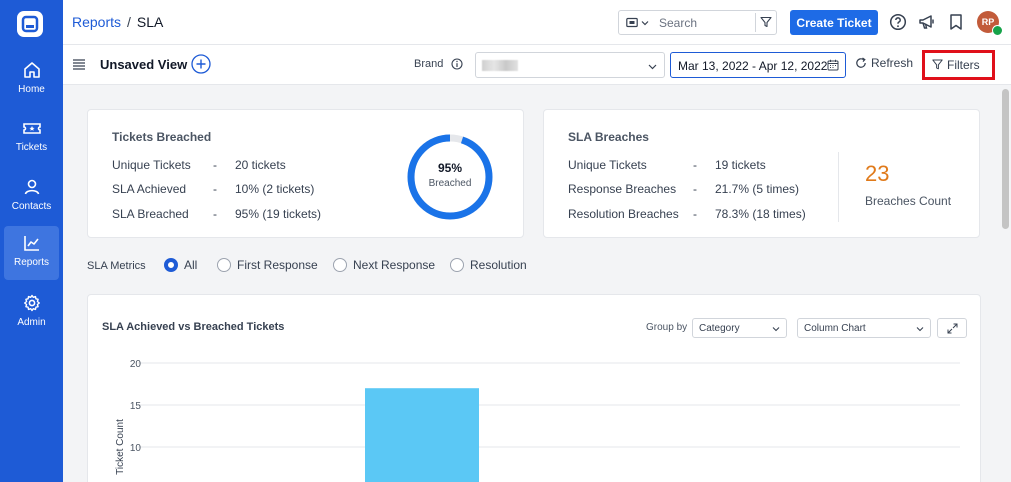 This screenshot has height=482, width=1011. I want to click on ticket-type-icon, so click(632, 22).